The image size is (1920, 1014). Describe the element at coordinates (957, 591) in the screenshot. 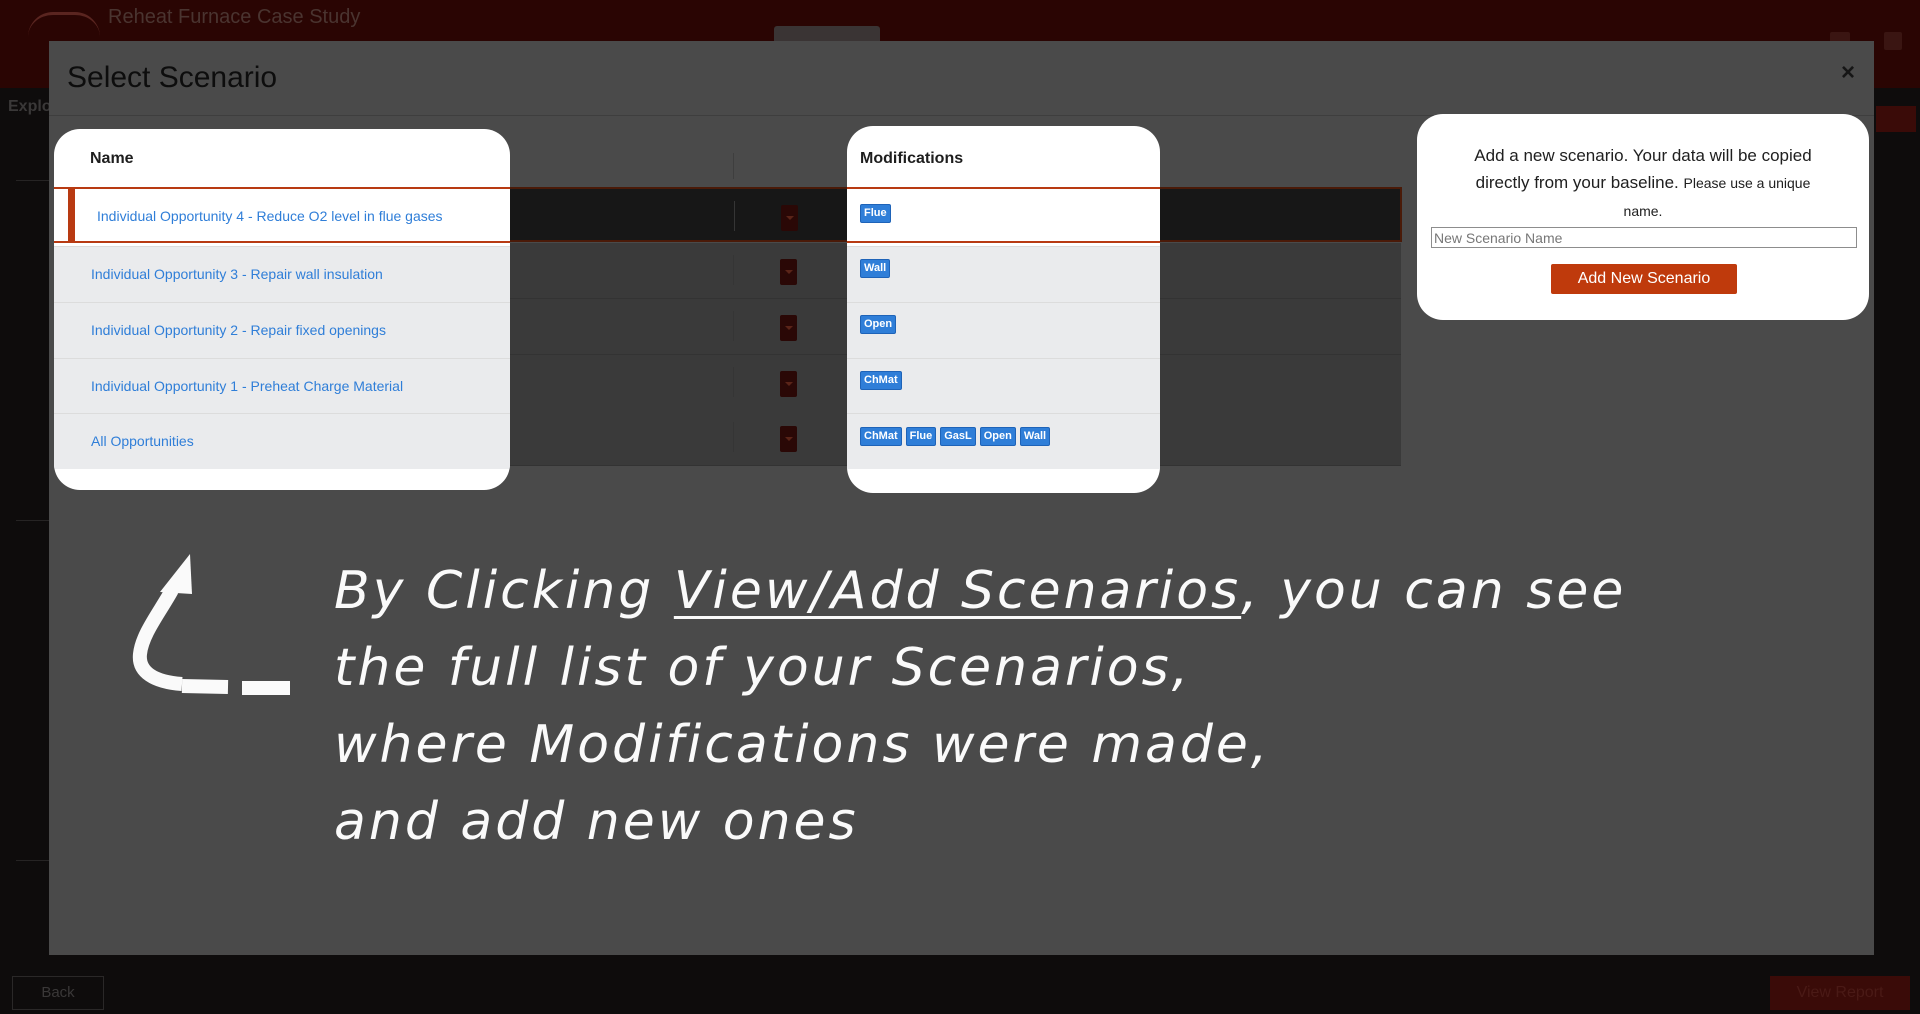

I see `annotation-link: View/Add Scenarios` at that location.